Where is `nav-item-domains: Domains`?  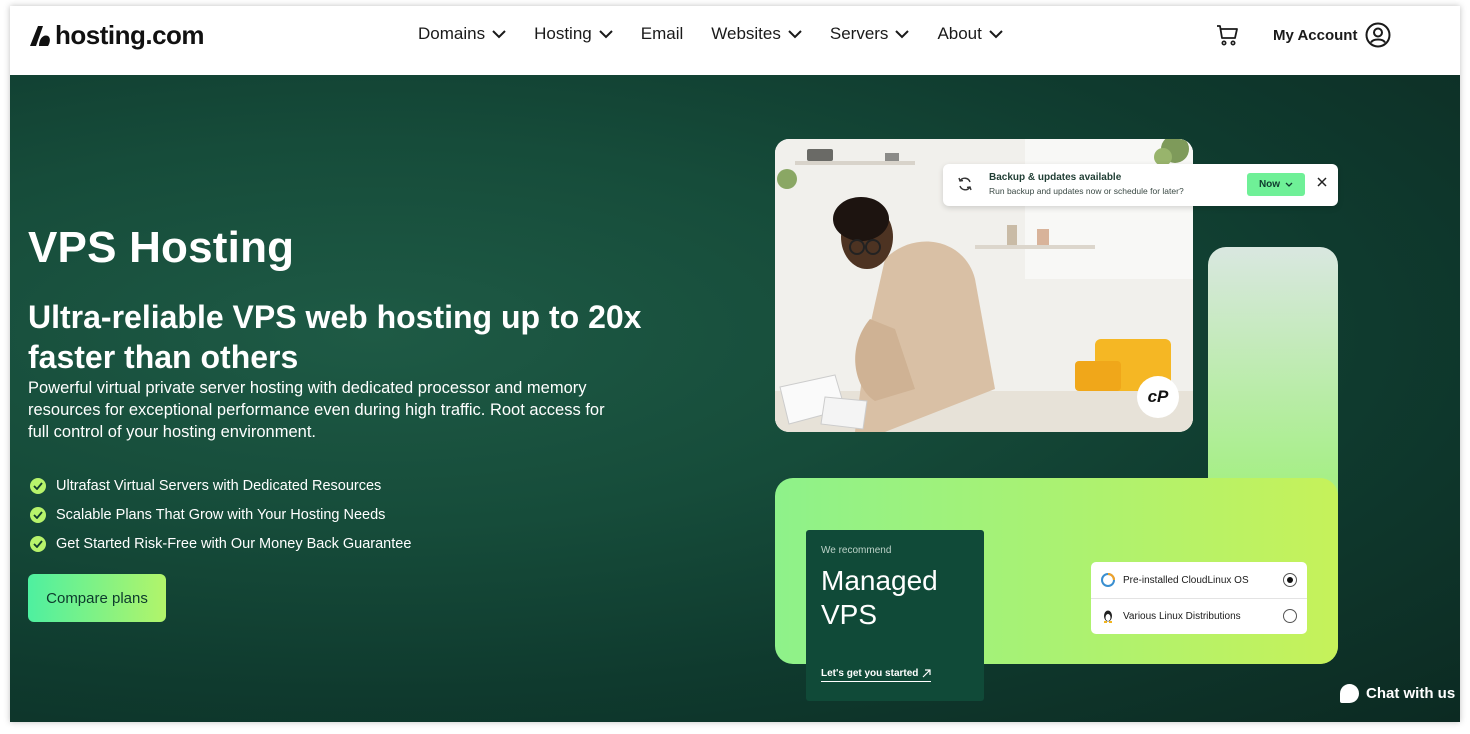
nav-item-domains: Domains is located at coordinates (462, 34).